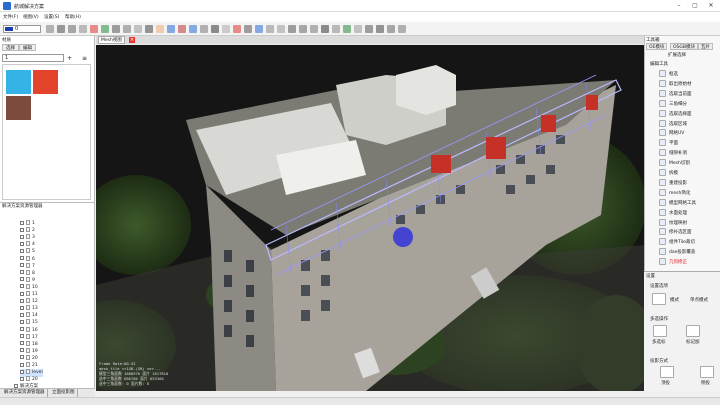  I want to click on toolbox-tool: Mesh切割, so click(688, 163).